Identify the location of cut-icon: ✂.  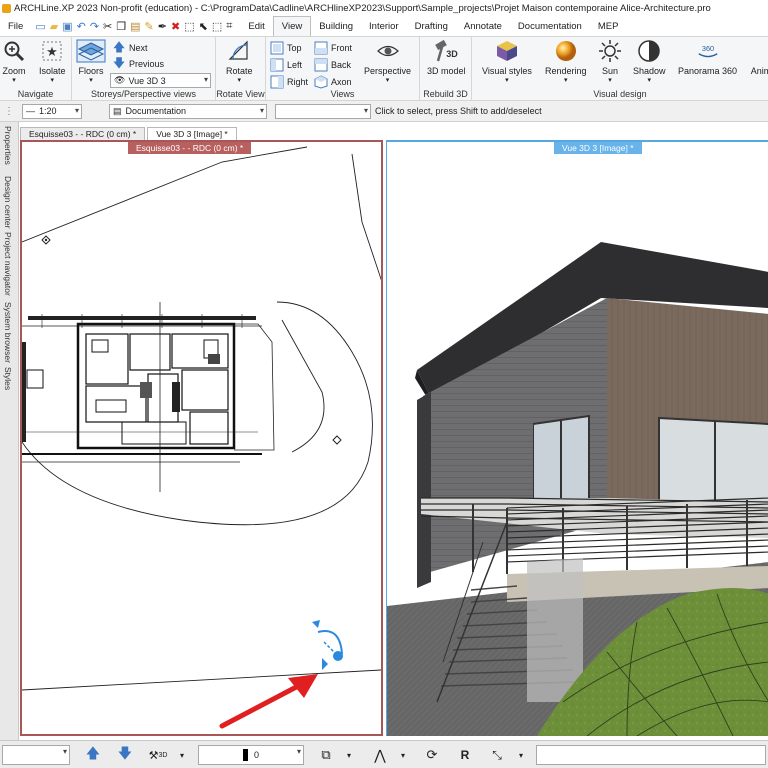
(107, 26).